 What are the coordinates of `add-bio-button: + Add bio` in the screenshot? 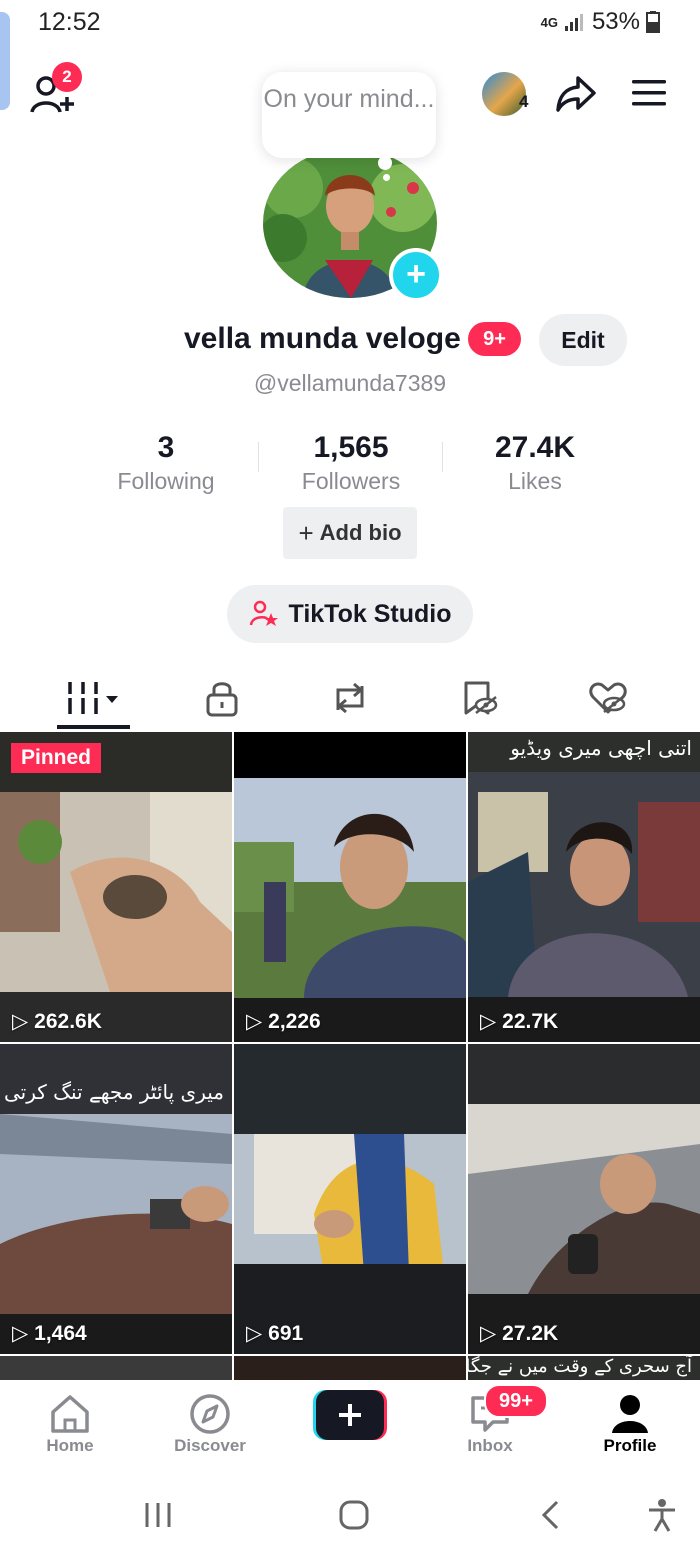 It's located at (350, 533).